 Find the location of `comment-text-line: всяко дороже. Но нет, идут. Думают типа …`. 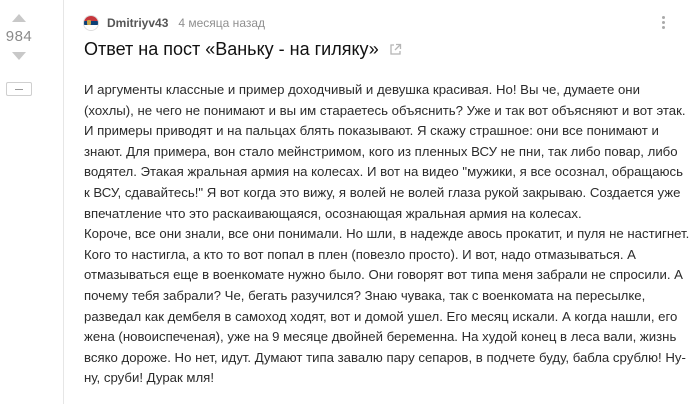

comment-text-line: всяко дороже. Но нет, идут. Думают типа … is located at coordinates (385, 357).